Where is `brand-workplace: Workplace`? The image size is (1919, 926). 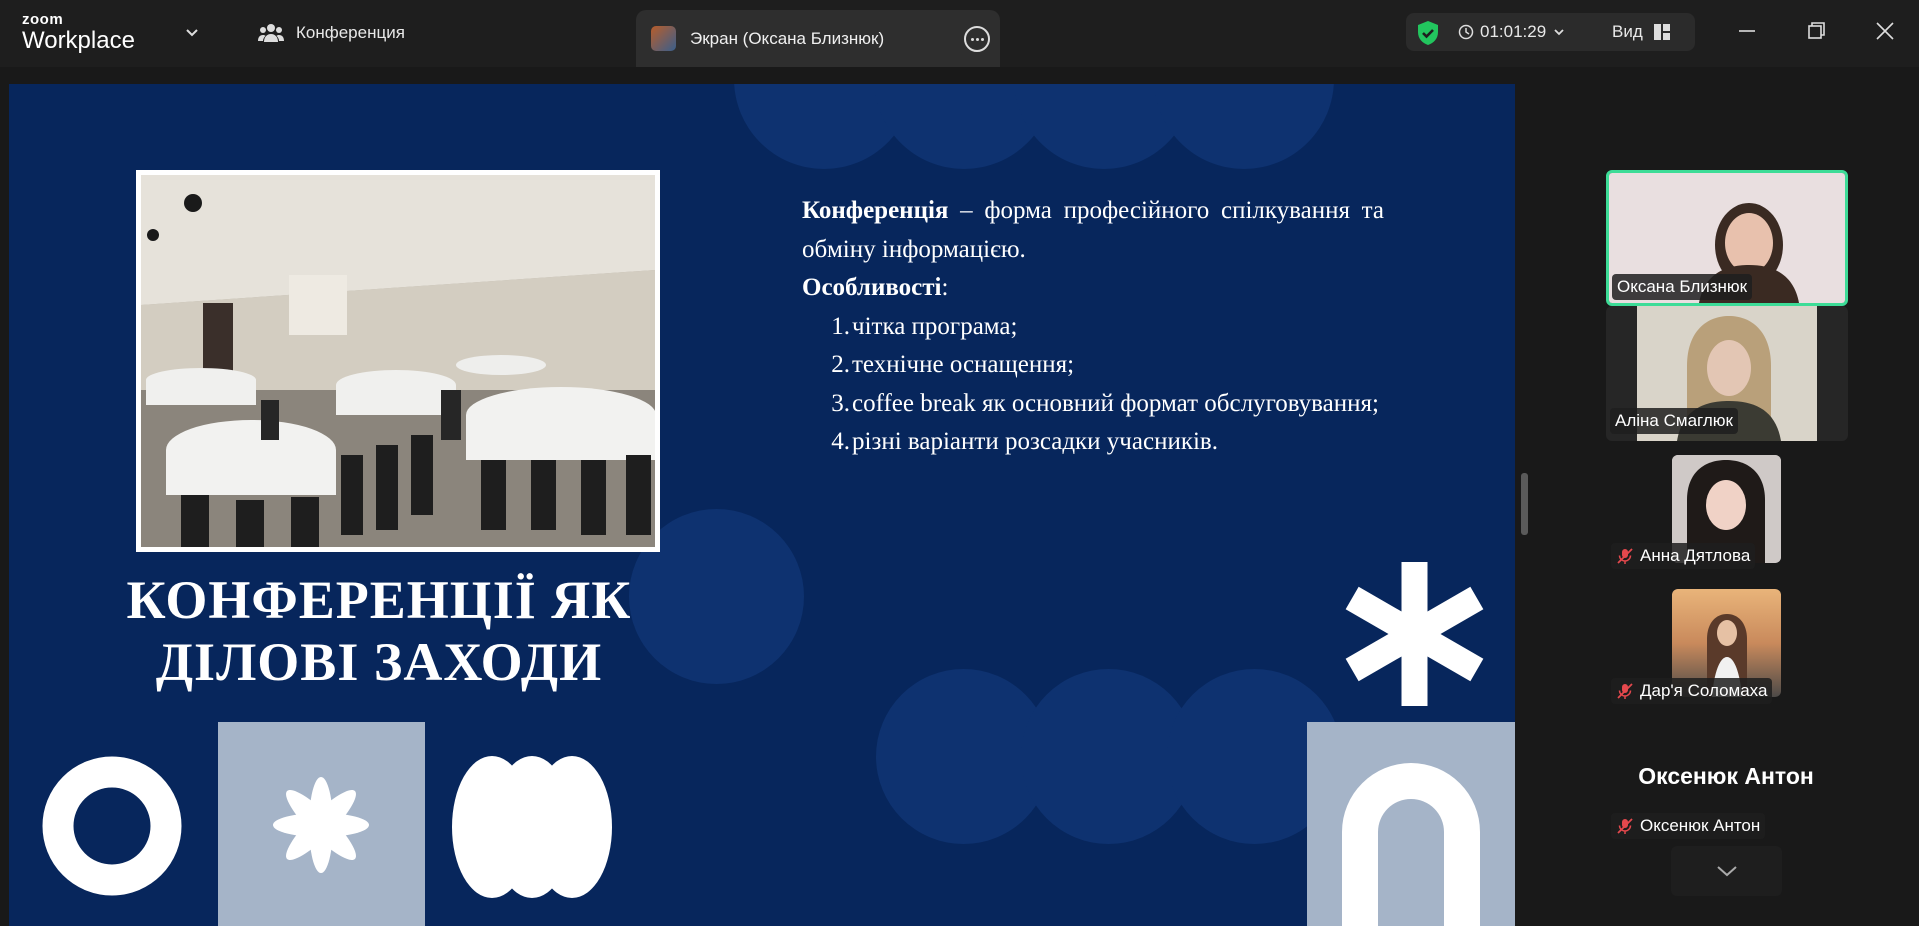 brand-workplace: Workplace is located at coordinates (78, 40).